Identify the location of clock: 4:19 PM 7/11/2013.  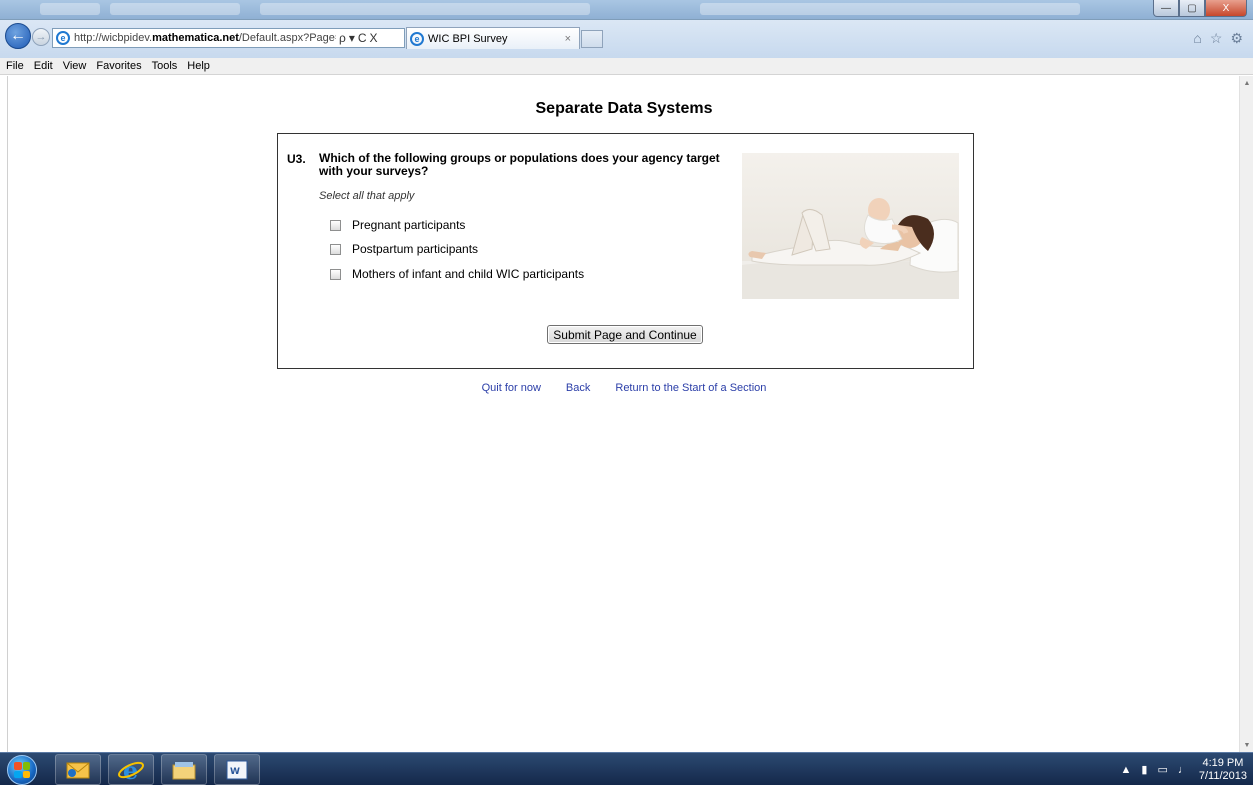
(1223, 770).